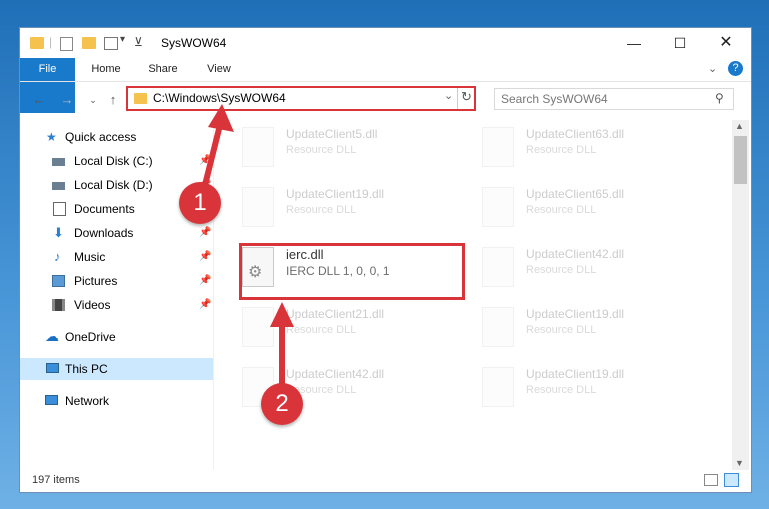  What do you see at coordinates (282, 404) in the screenshot?
I see `callout-2: 2` at bounding box center [282, 404].